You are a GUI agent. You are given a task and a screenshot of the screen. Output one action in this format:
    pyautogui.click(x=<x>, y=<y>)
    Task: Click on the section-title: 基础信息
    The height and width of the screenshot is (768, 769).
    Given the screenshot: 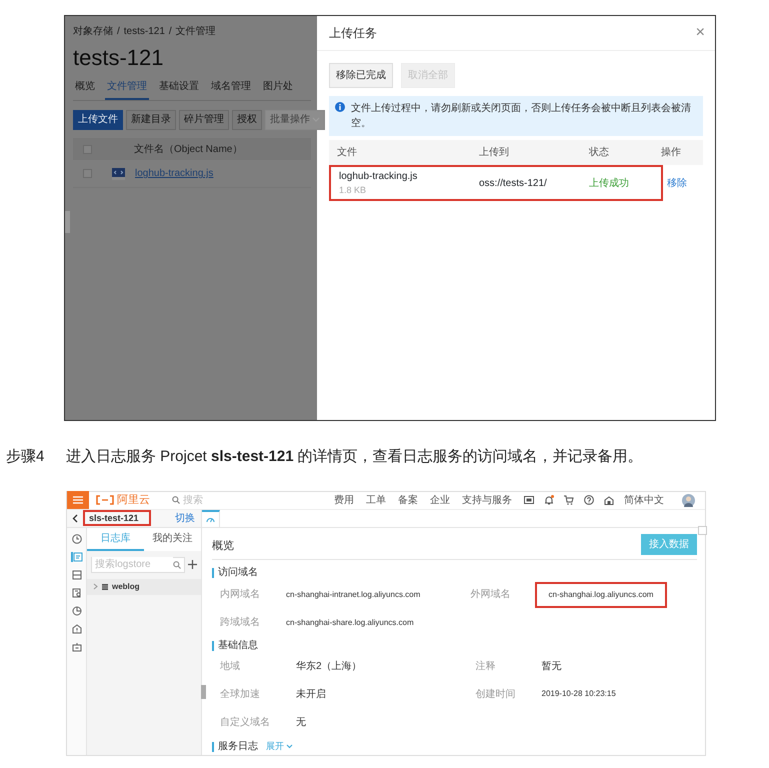 What is the action you would take?
    pyautogui.click(x=238, y=645)
    